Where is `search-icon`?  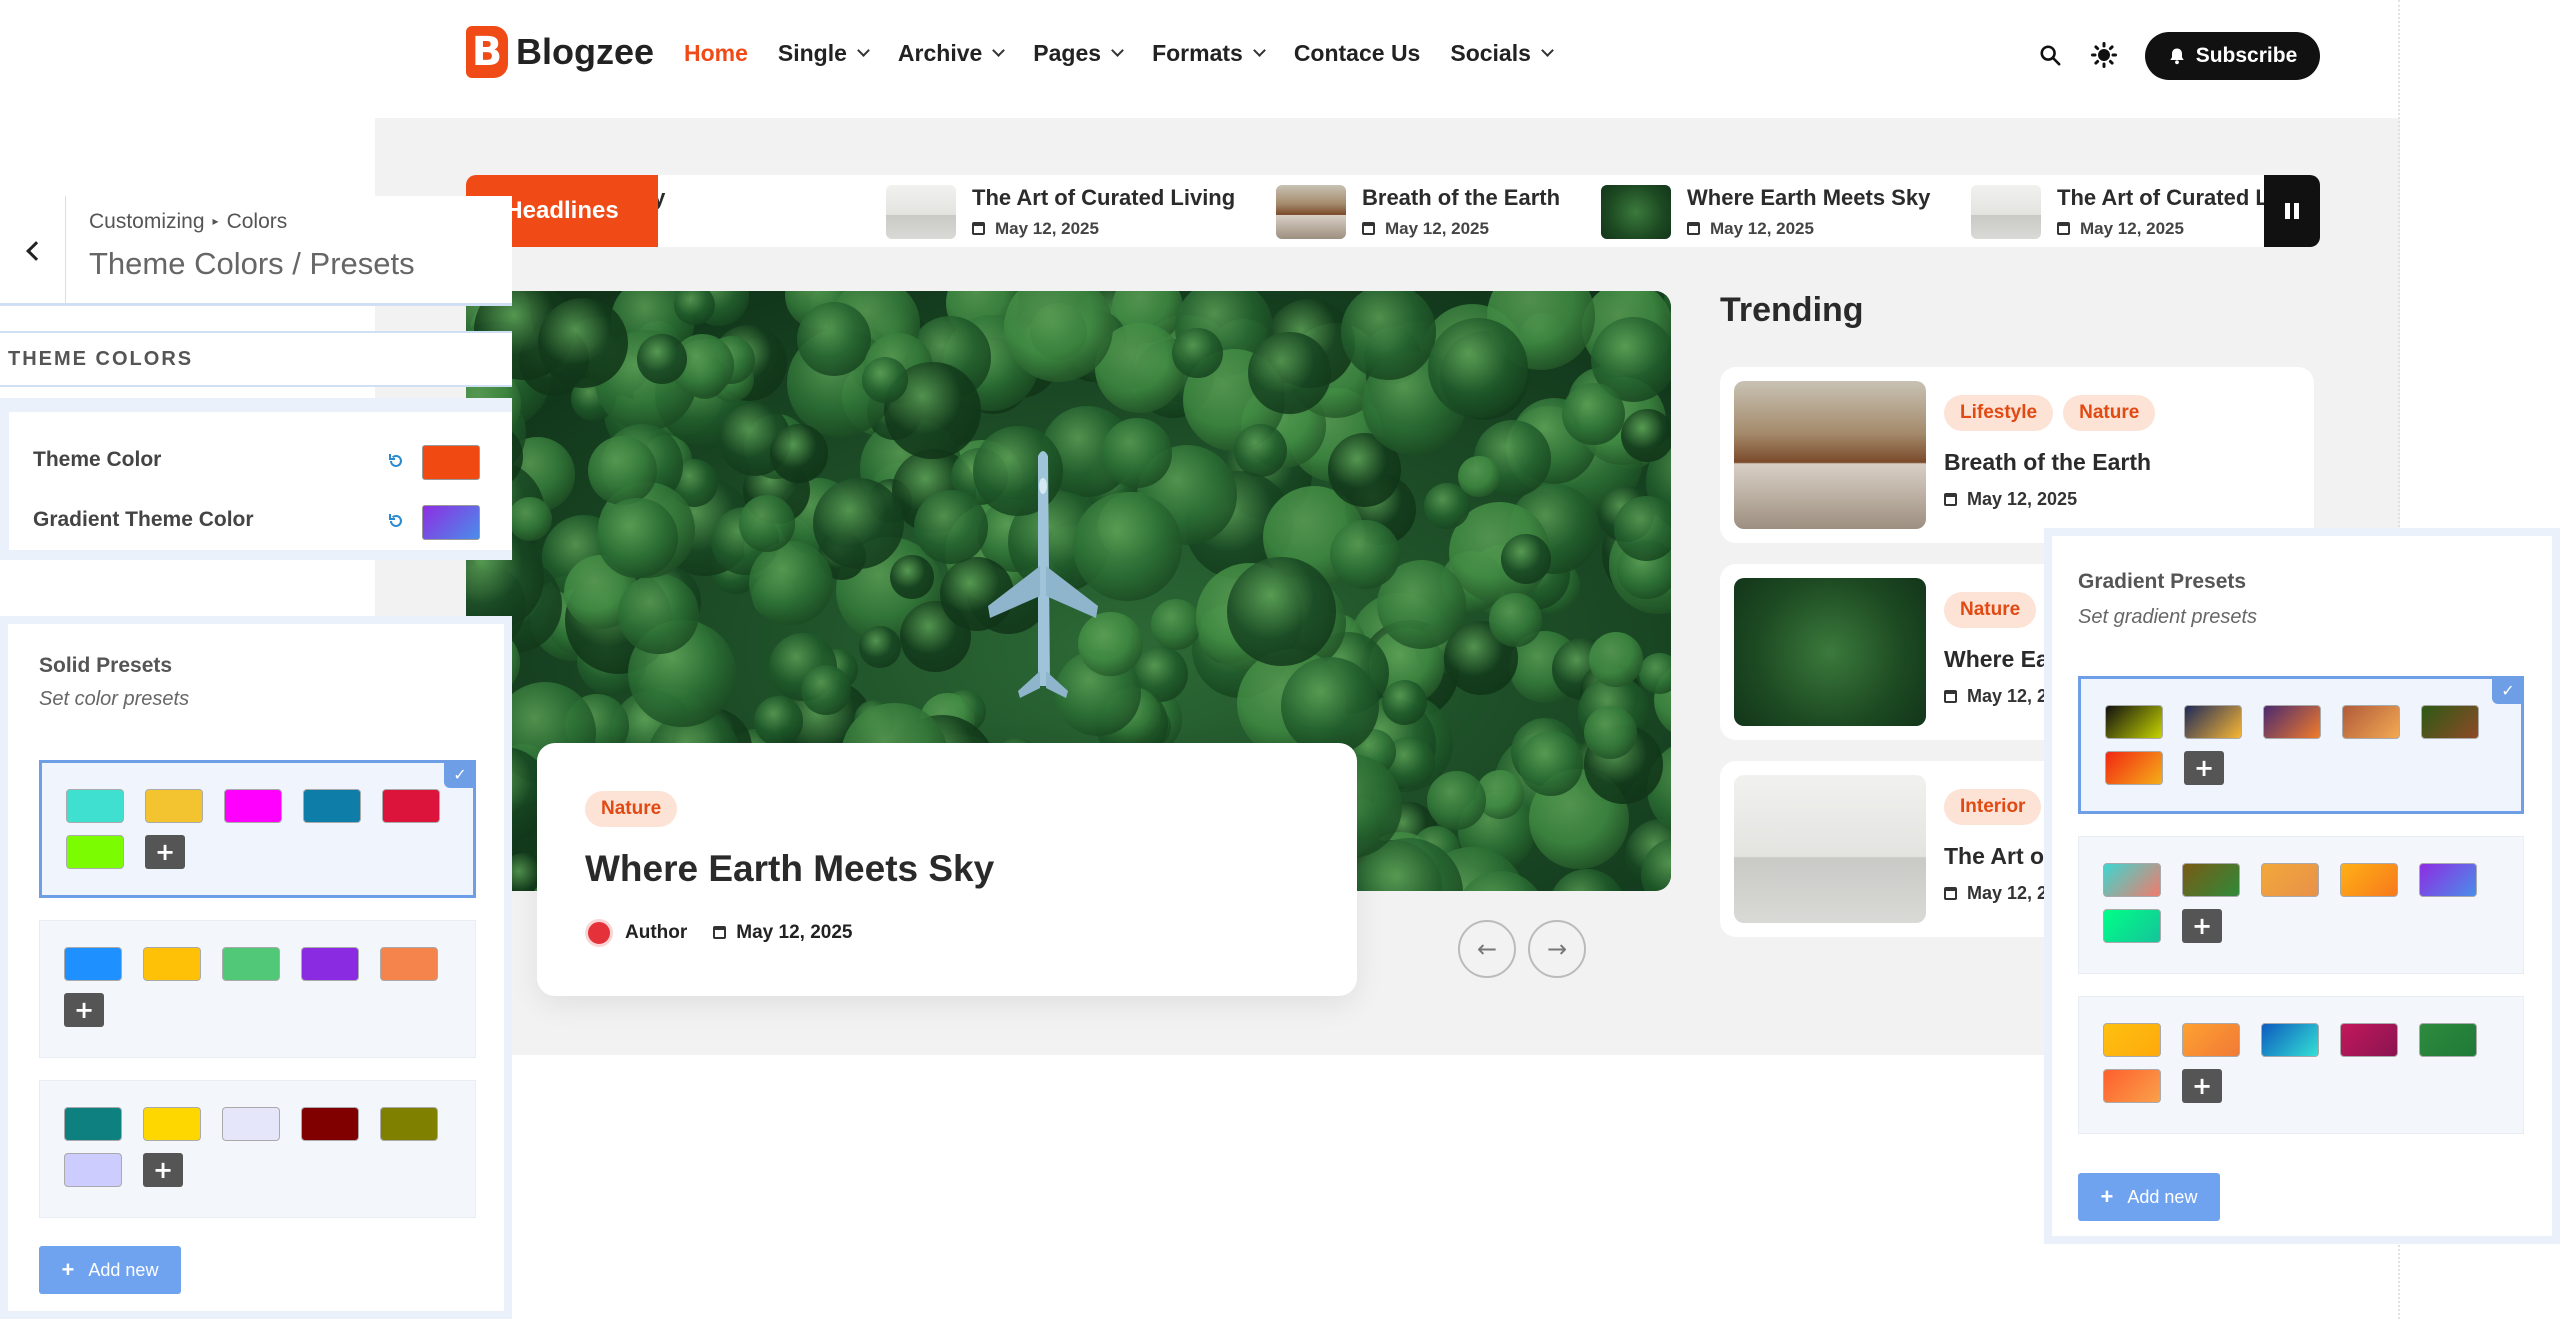
search-icon is located at coordinates (2050, 55).